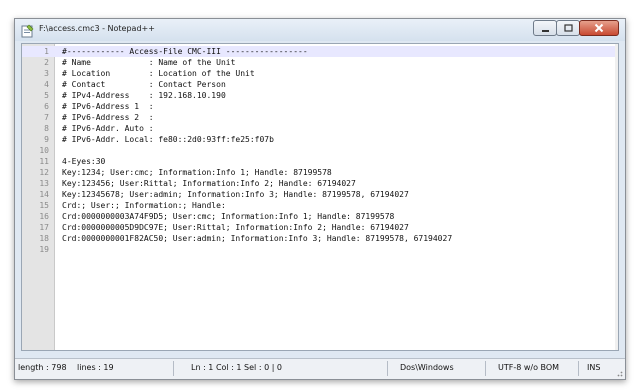 This screenshot has height=390, width=640. I want to click on line-number: 13, so click(44, 183).